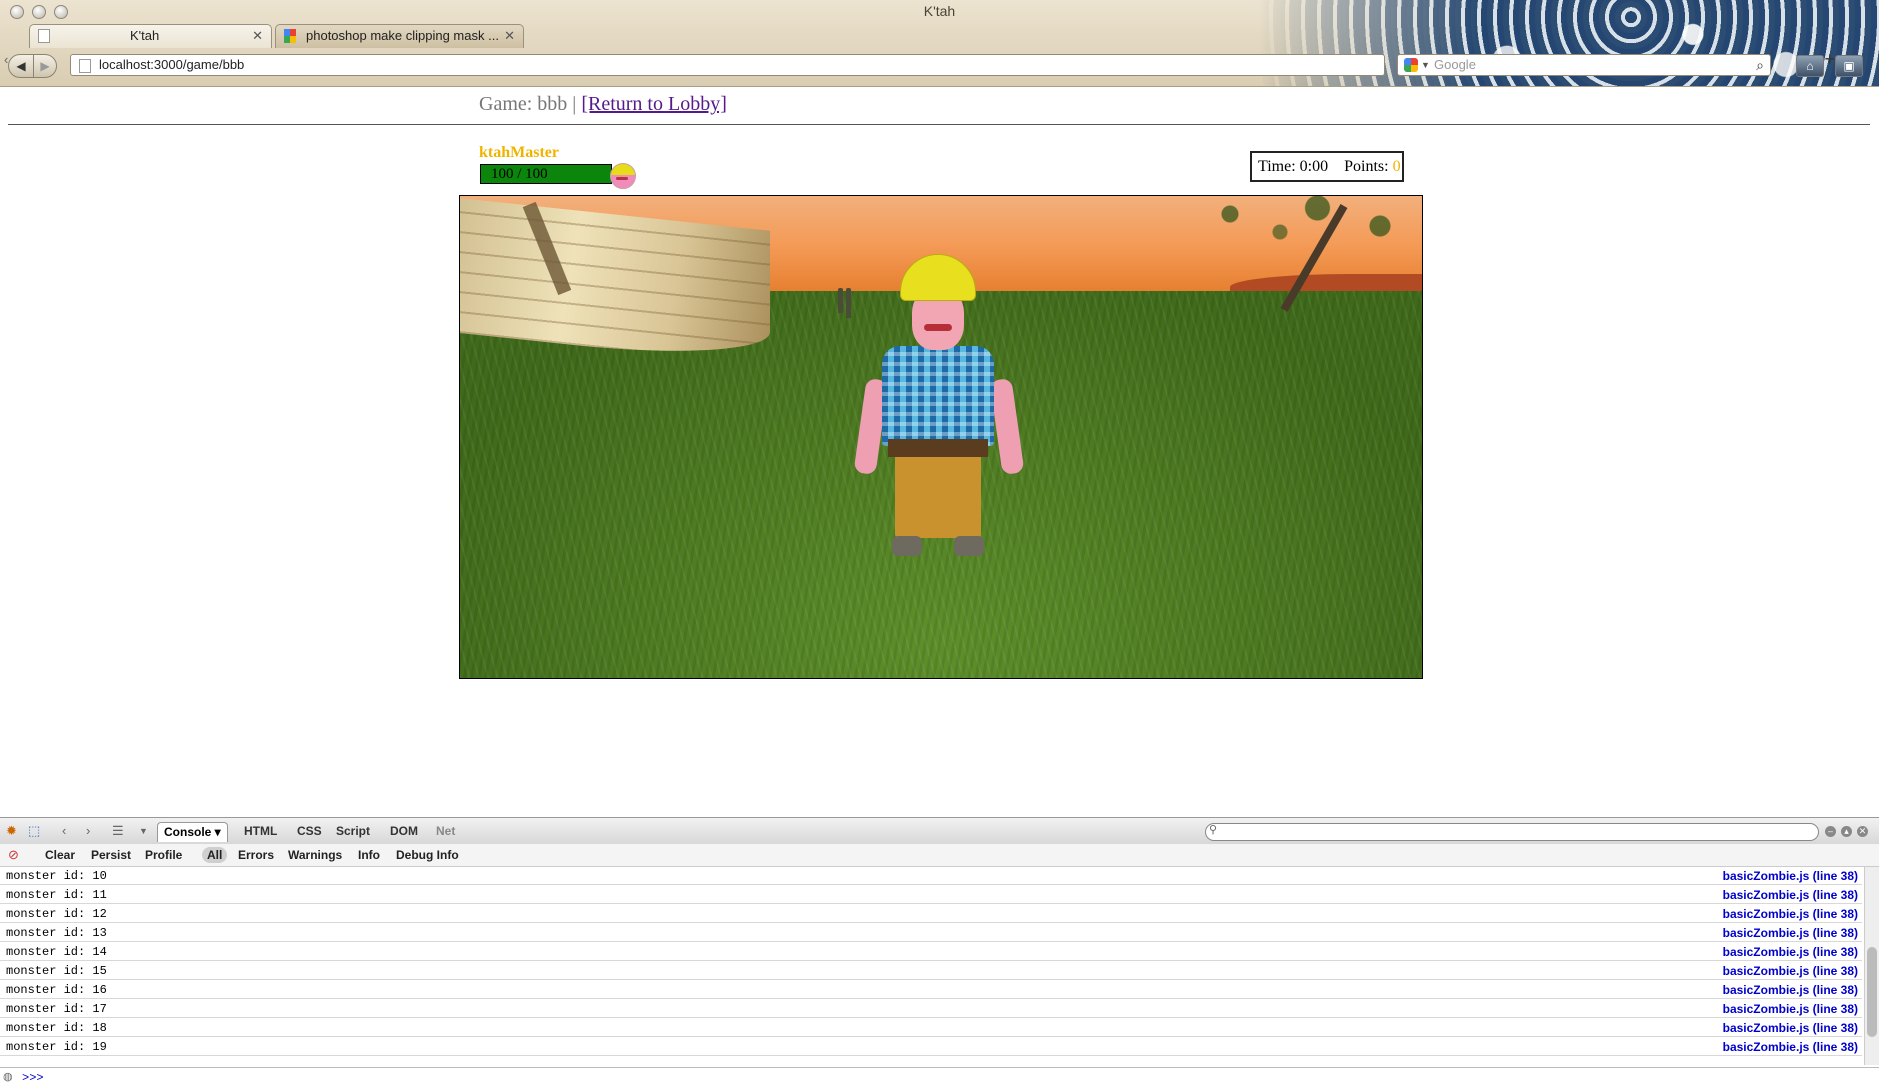 This screenshot has width=1879, height=1088. Describe the element at coordinates (931, 971) in the screenshot. I see `log-row: monster id: 15 basicZombie.js (line 38)` at that location.